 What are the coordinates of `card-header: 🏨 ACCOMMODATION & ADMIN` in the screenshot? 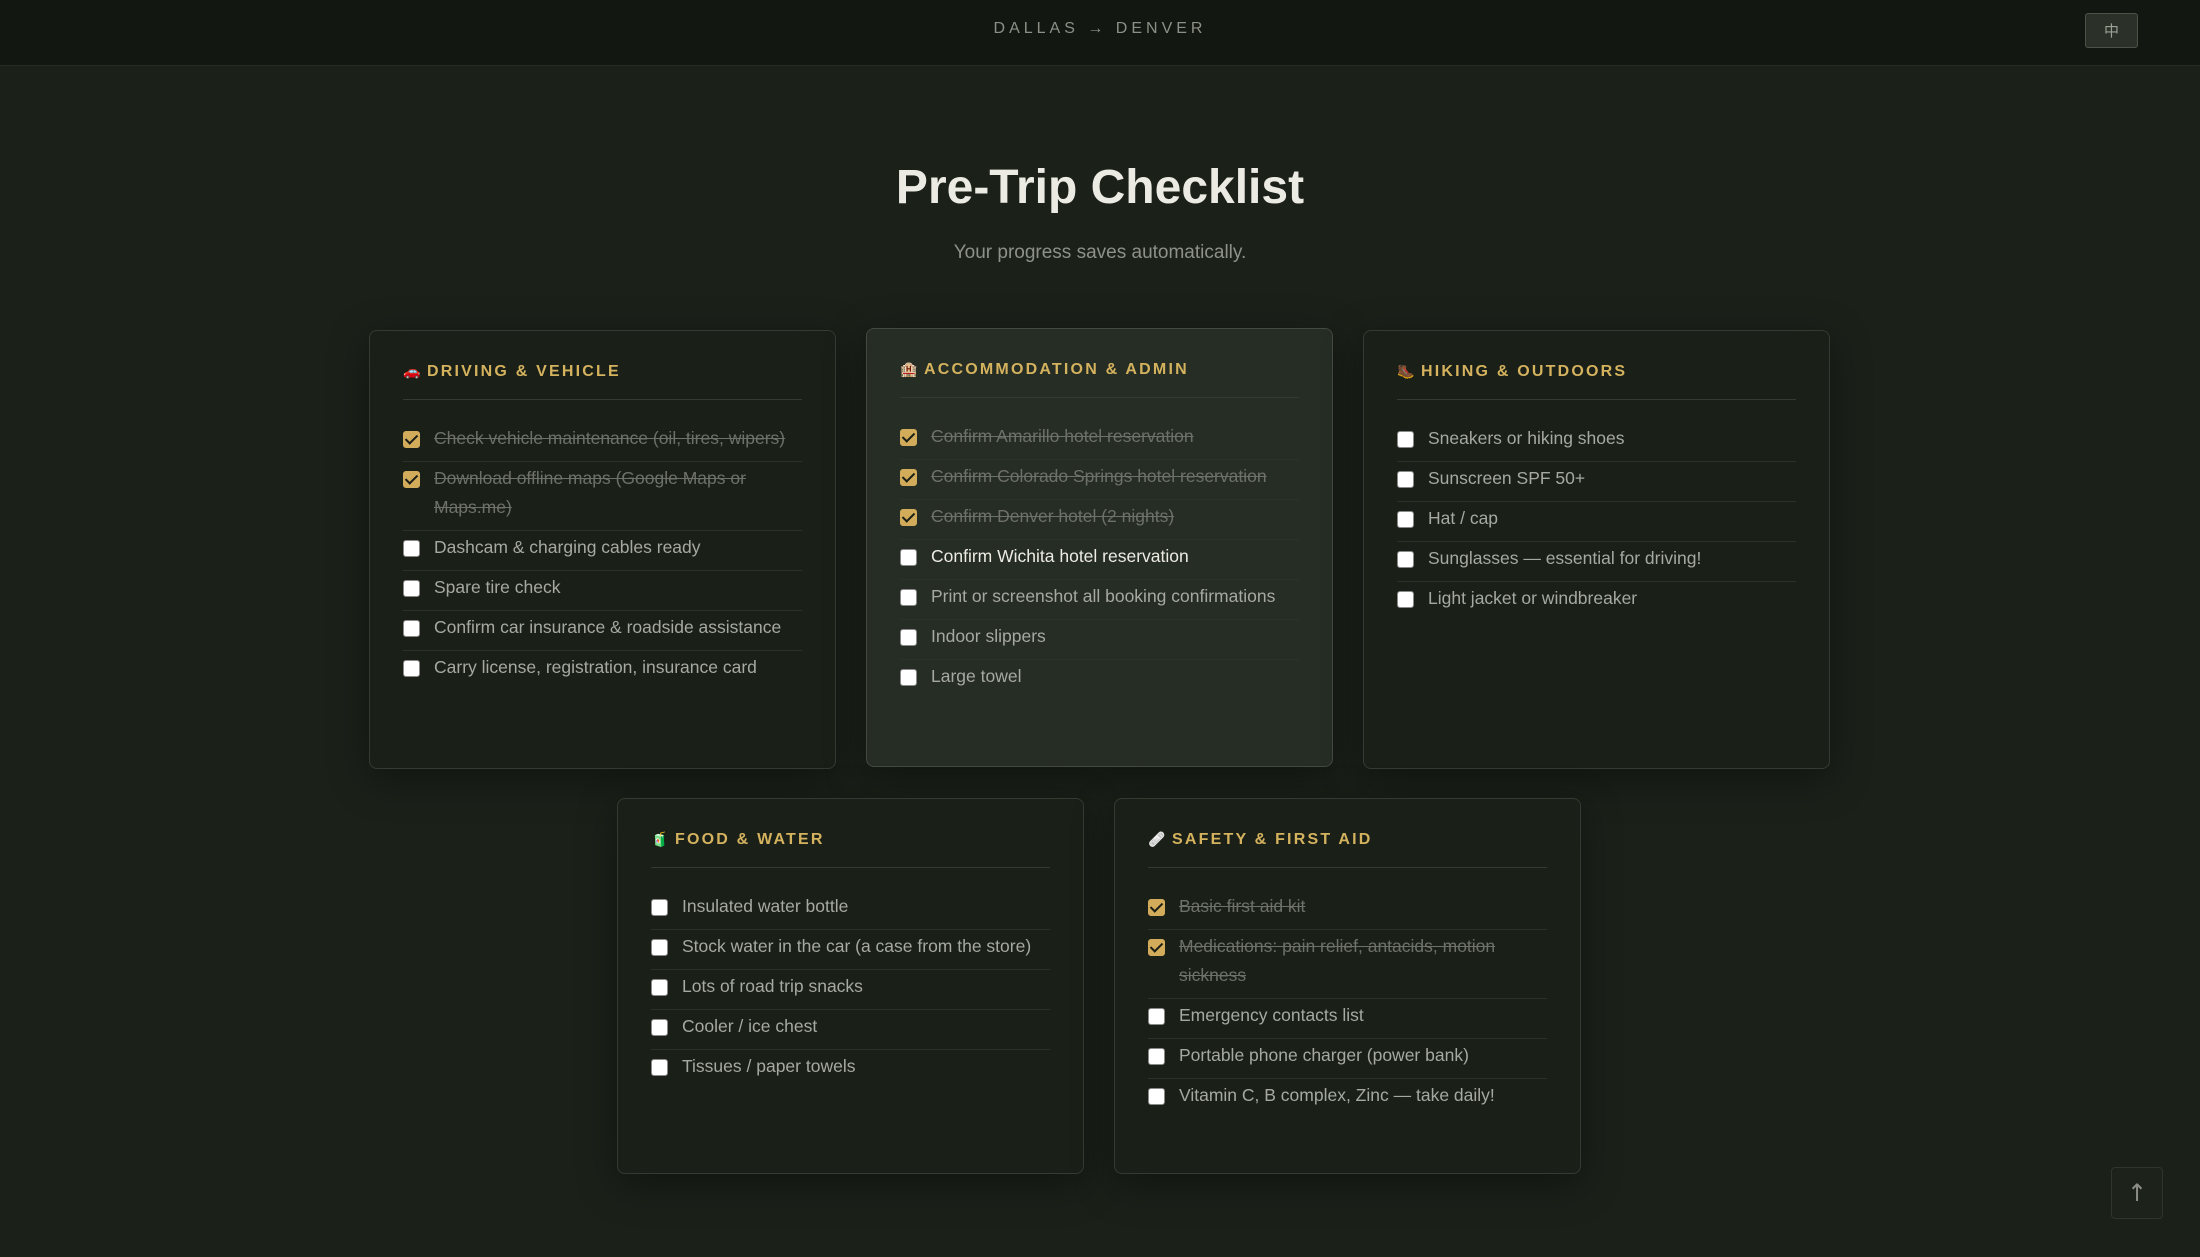 It's located at (1099, 379).